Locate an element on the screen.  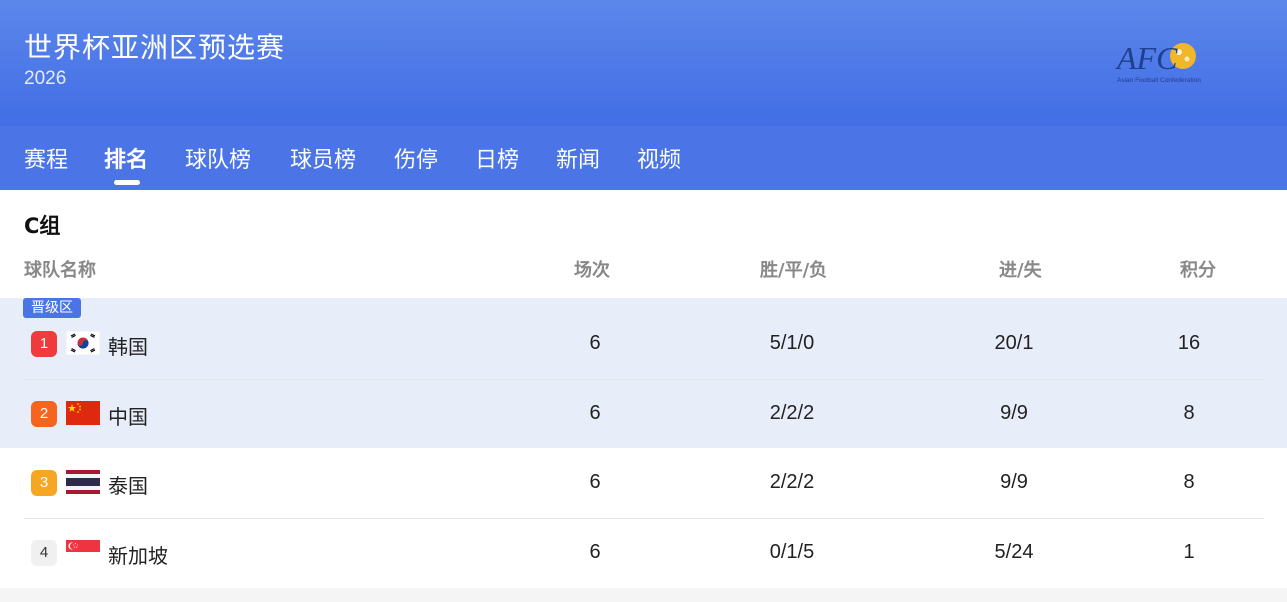
rank-badge: 2 is located at coordinates (44, 414).